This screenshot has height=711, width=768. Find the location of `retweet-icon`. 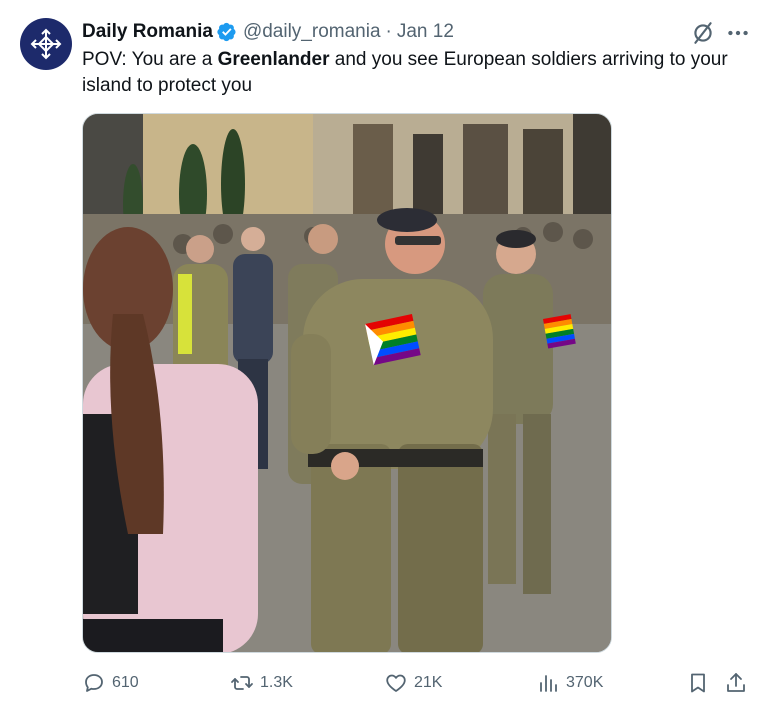

retweet-icon is located at coordinates (242, 683).